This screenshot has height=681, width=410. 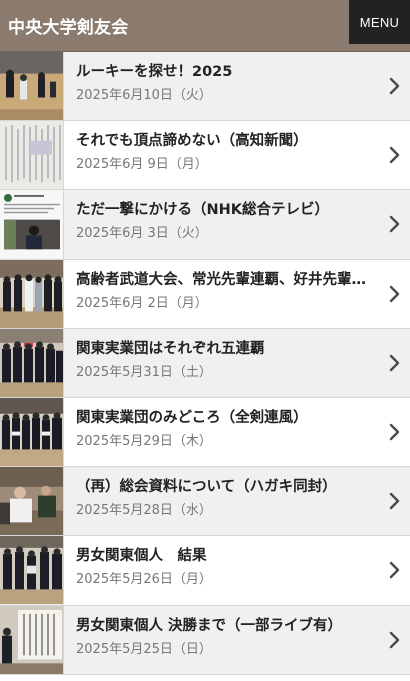 What do you see at coordinates (237, 86) in the screenshot?
I see `post-text: ルーキーを探せ！2025 2025年6月10日（火）` at bounding box center [237, 86].